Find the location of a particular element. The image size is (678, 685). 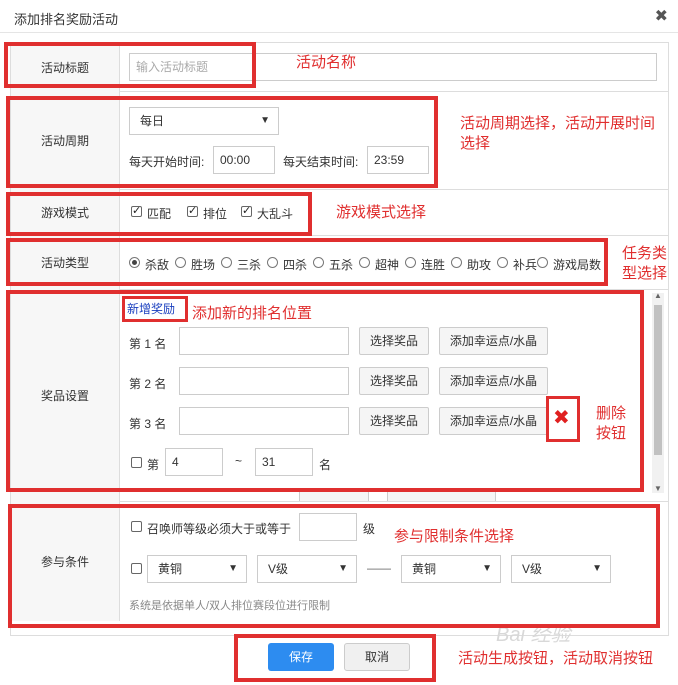

annotation-text-delete-1: 删除 is located at coordinates (611, 413).